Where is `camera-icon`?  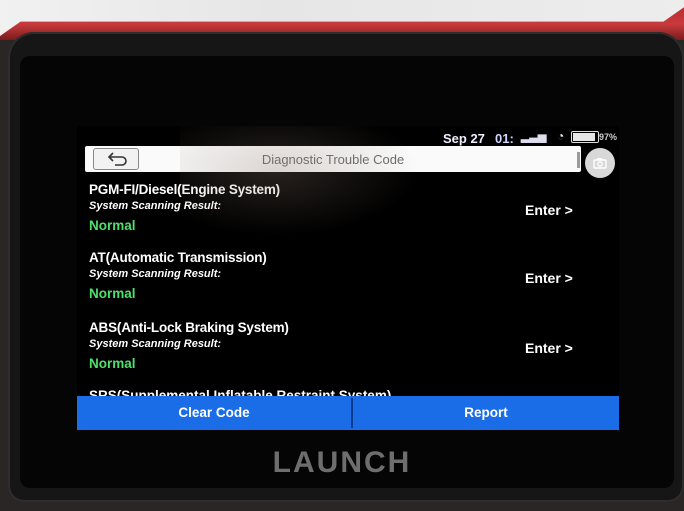
camera-icon is located at coordinates (600, 163).